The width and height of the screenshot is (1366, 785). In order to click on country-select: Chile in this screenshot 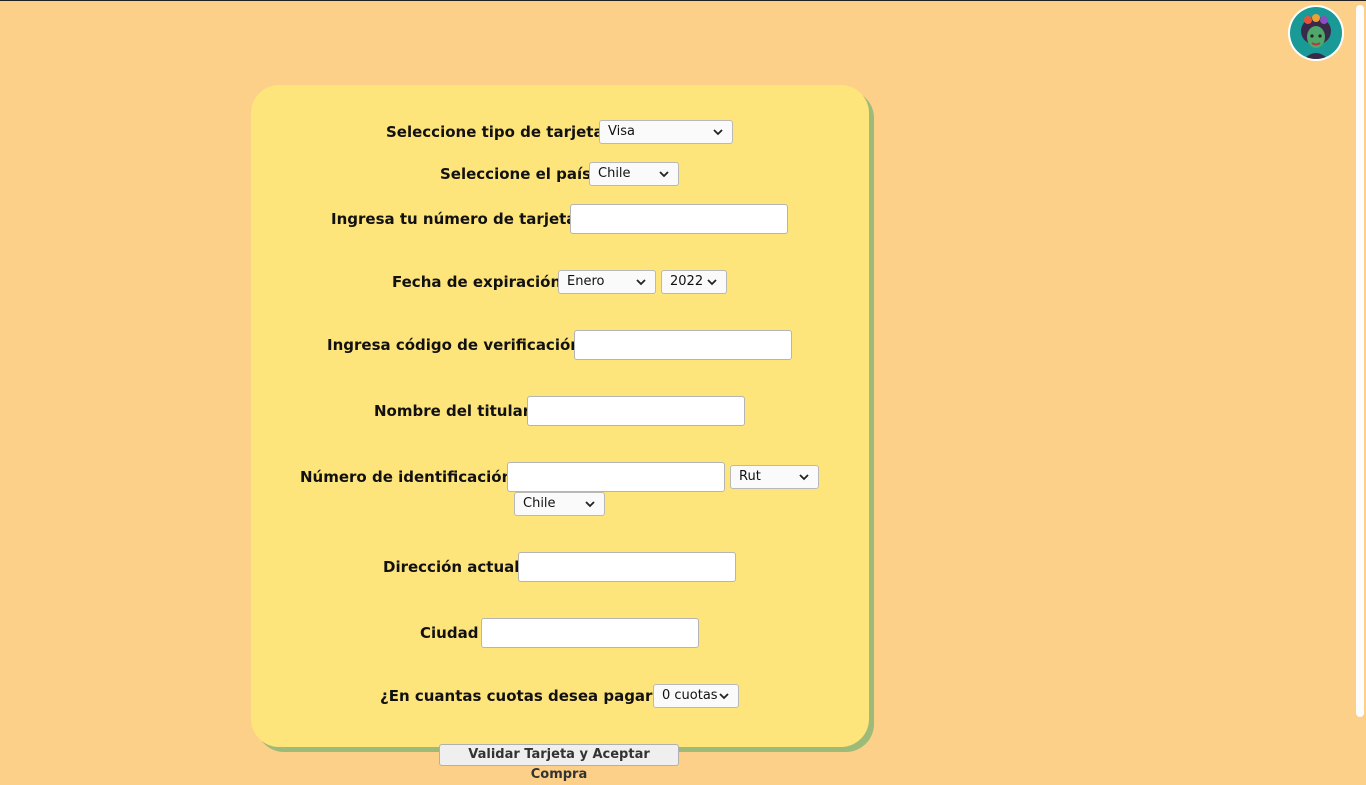, I will do `click(634, 174)`.